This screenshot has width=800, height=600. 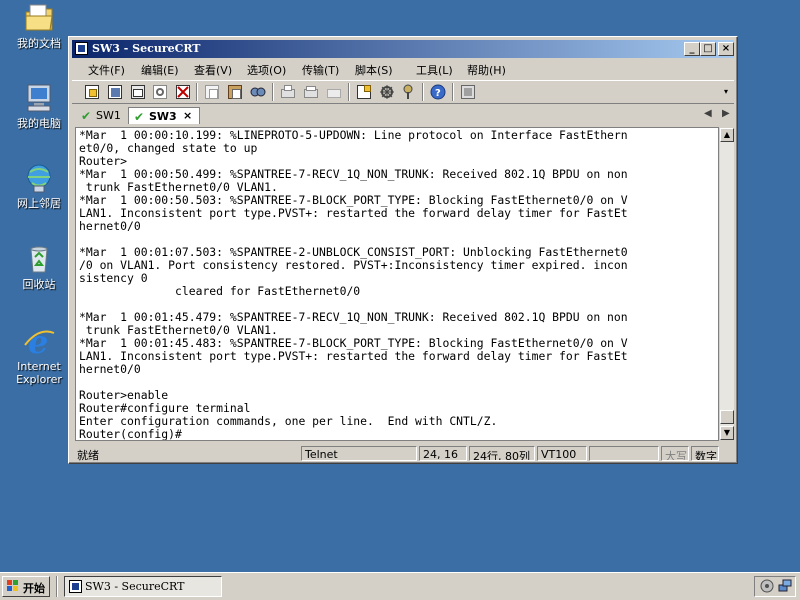 I want to click on windows-logo-icon, so click(x=12, y=585).